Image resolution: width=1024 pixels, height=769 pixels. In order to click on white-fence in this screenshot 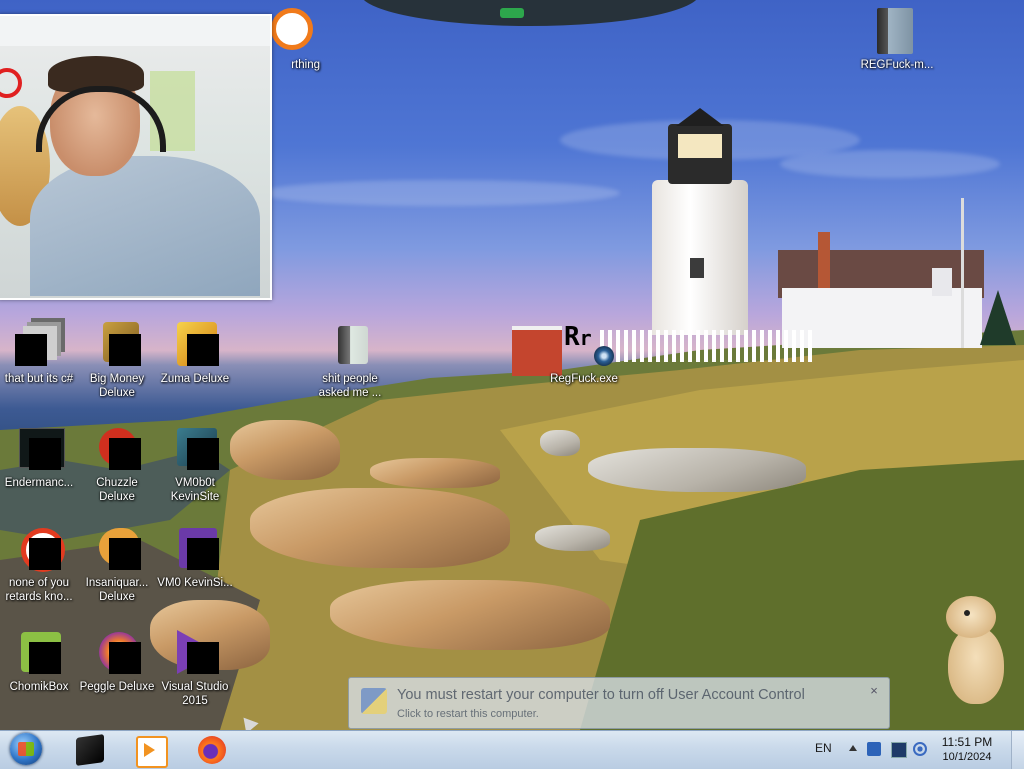, I will do `click(707, 346)`.